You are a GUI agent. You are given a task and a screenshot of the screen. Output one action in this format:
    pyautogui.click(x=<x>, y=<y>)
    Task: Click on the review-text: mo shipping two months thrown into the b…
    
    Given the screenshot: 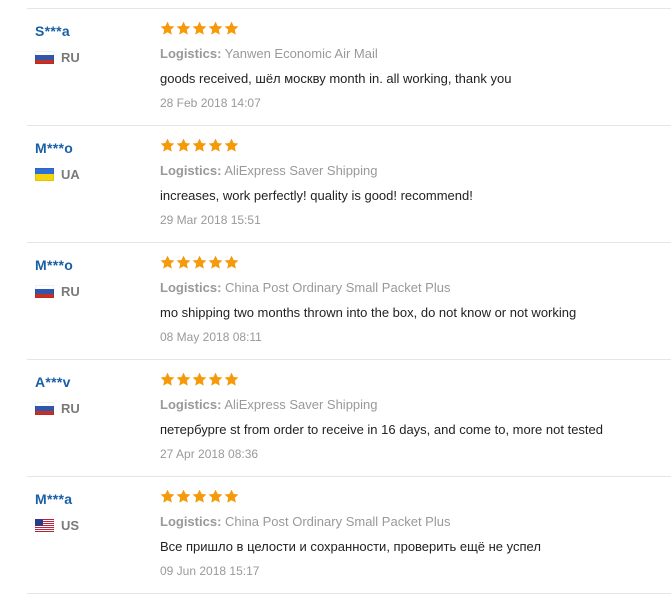 What is the action you would take?
    pyautogui.click(x=368, y=312)
    